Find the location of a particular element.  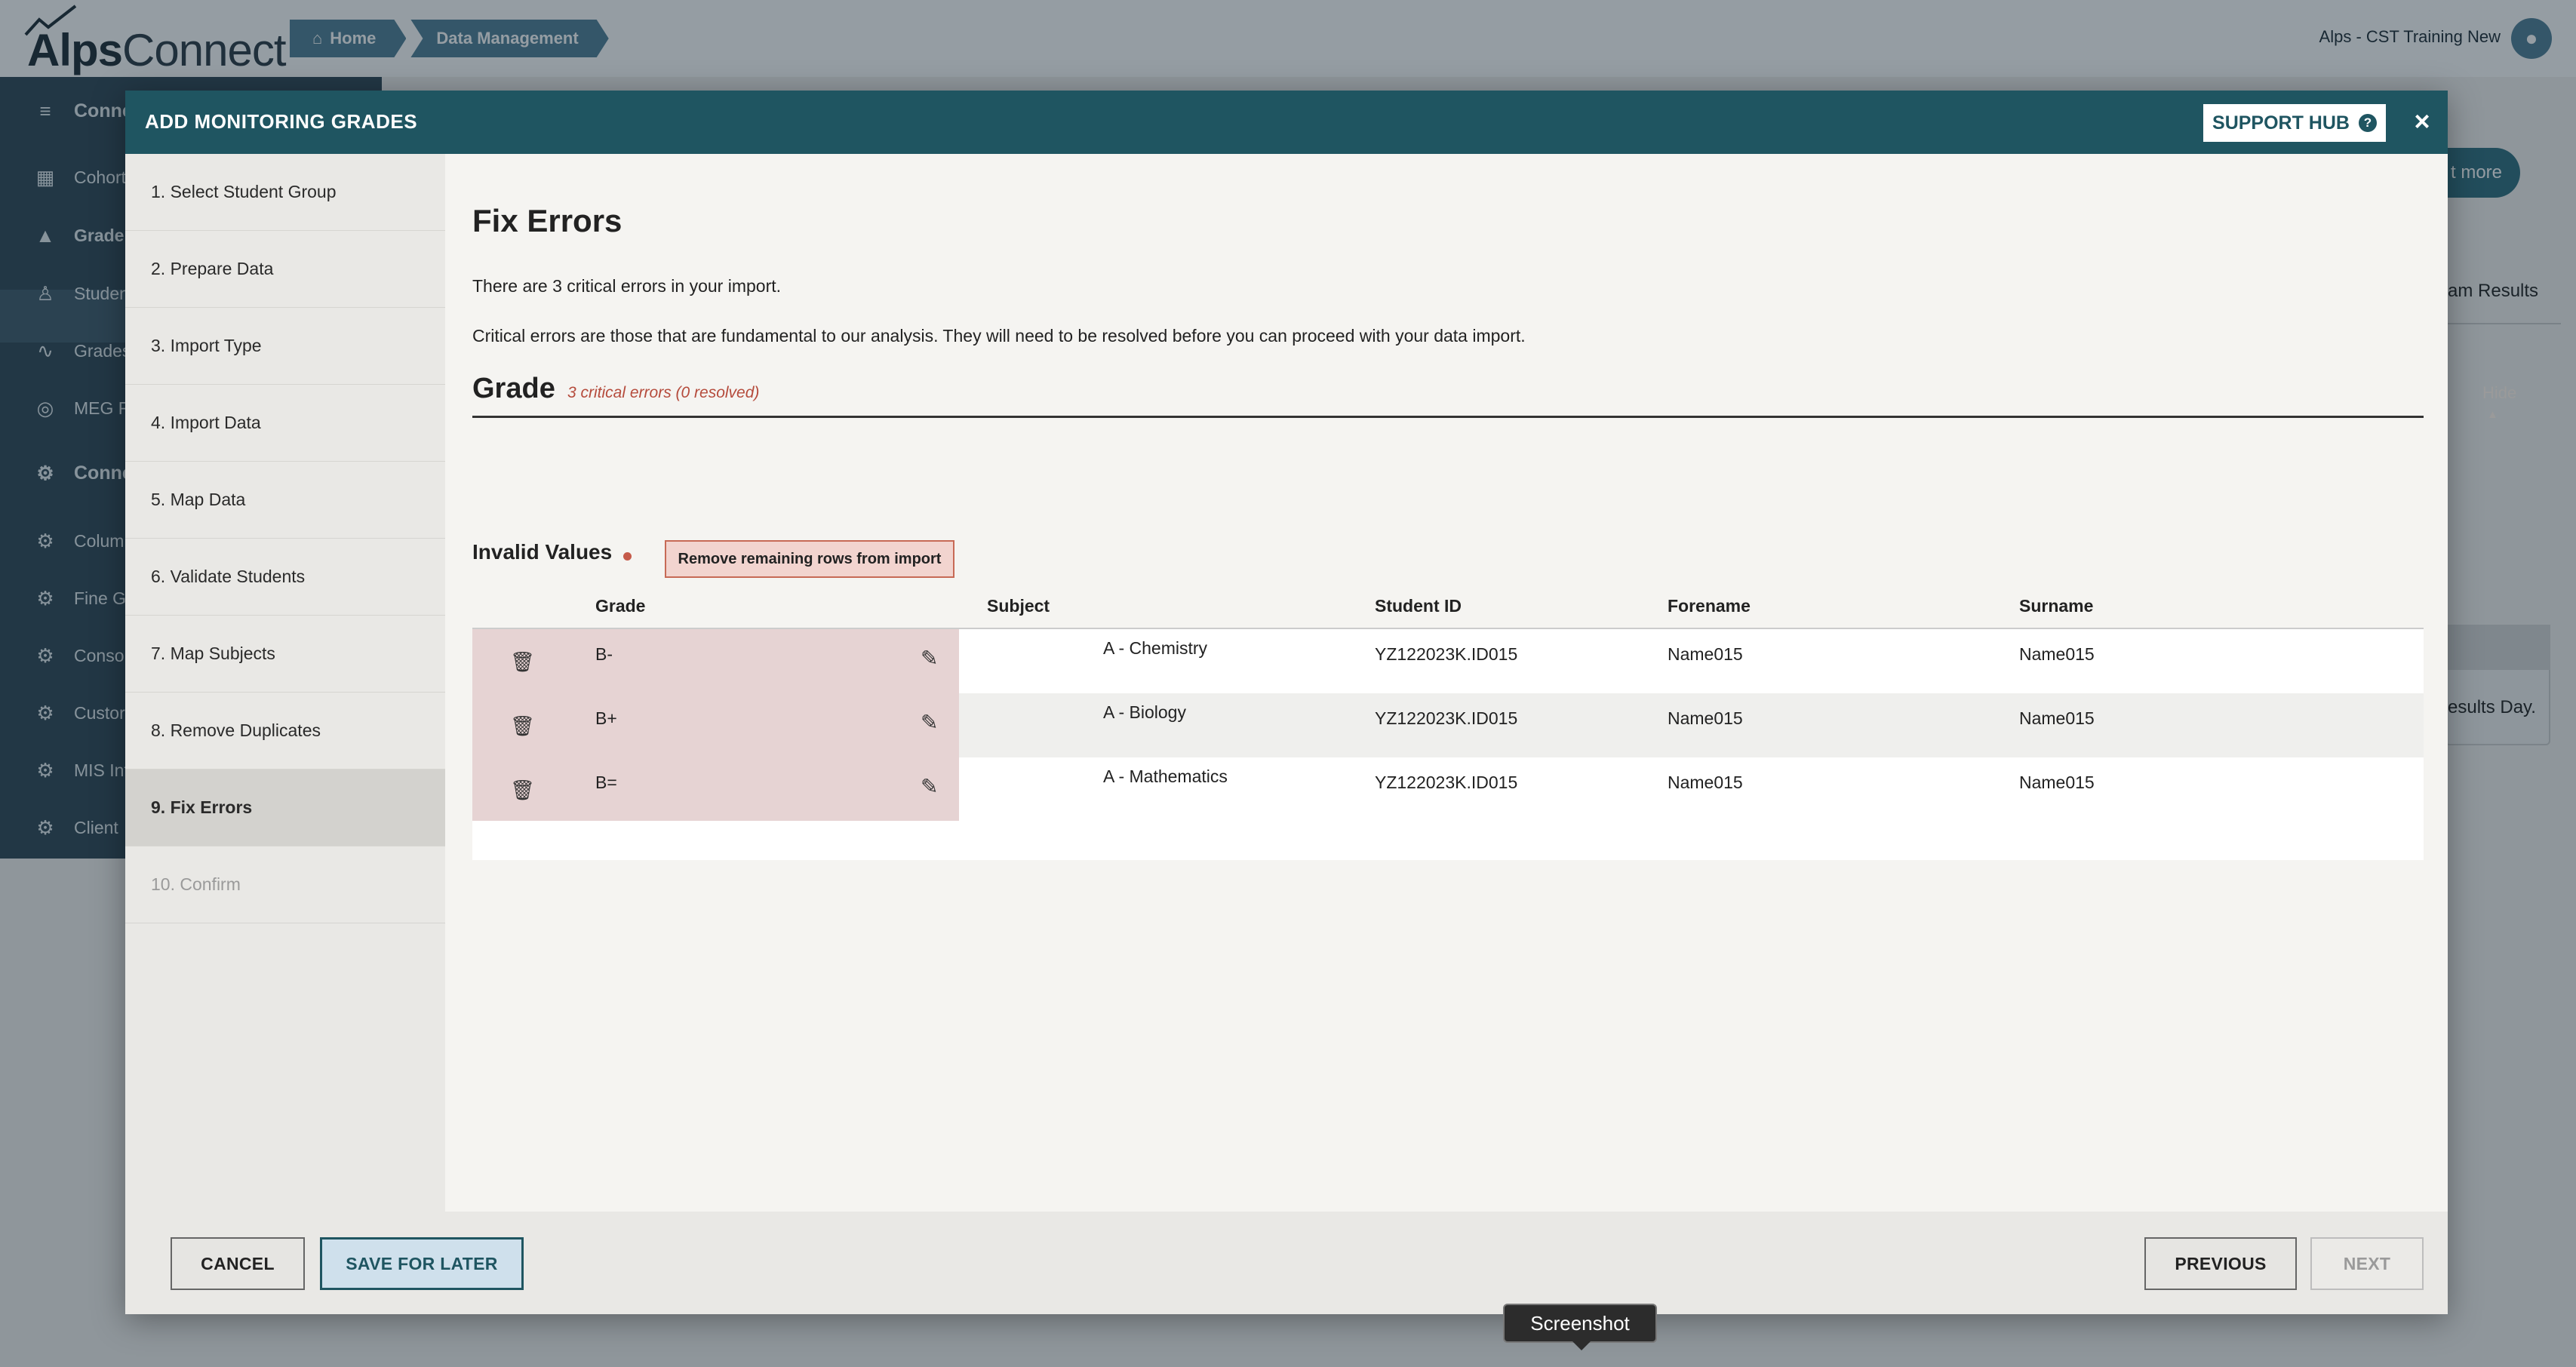

screenshot-tooltip: Screenshot is located at coordinates (1580, 1323).